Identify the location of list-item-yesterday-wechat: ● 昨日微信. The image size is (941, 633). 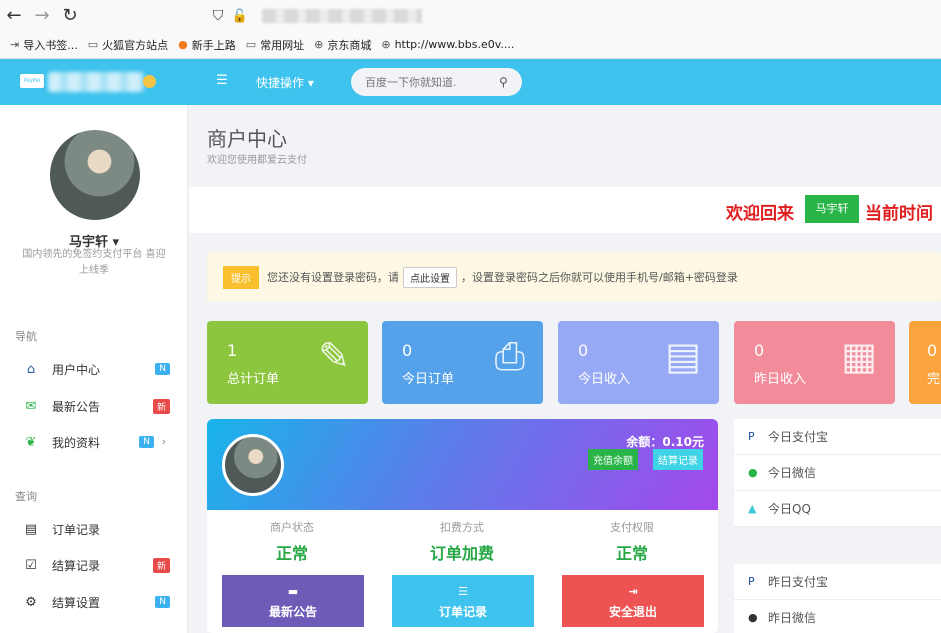
(837, 616).